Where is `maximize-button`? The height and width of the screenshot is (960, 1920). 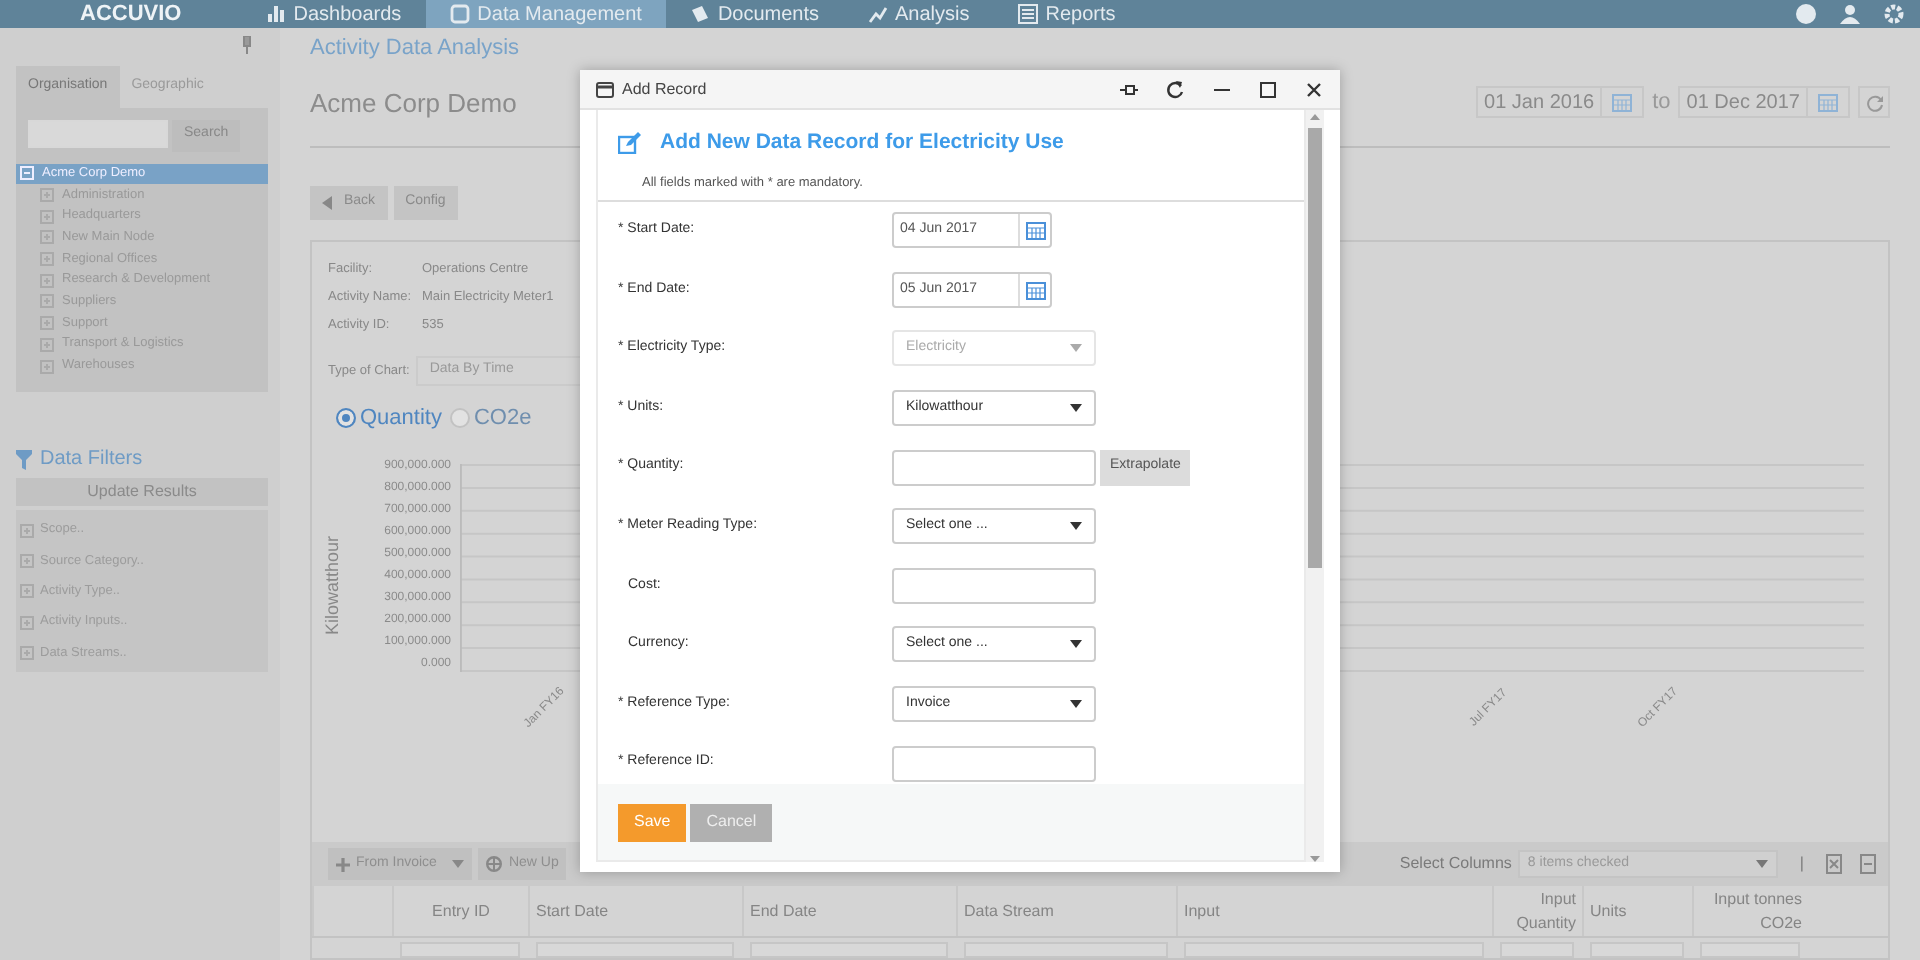
maximize-button is located at coordinates (1268, 89).